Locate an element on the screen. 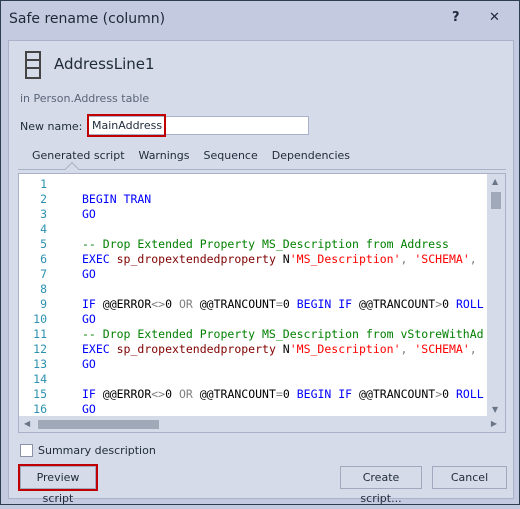 The width and height of the screenshot is (520, 509). scroll-left-icon: ◀ is located at coordinates (27, 423).